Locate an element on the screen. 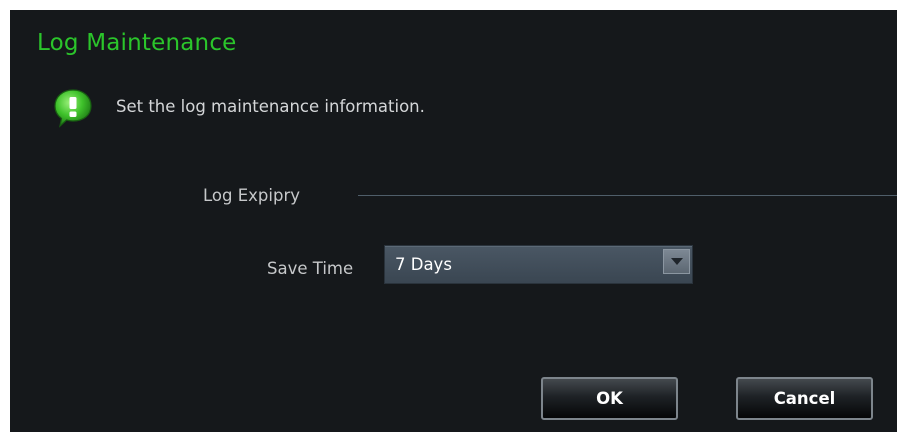 This screenshot has width=897, height=432. save-time-value: 7 Days is located at coordinates (423, 264).